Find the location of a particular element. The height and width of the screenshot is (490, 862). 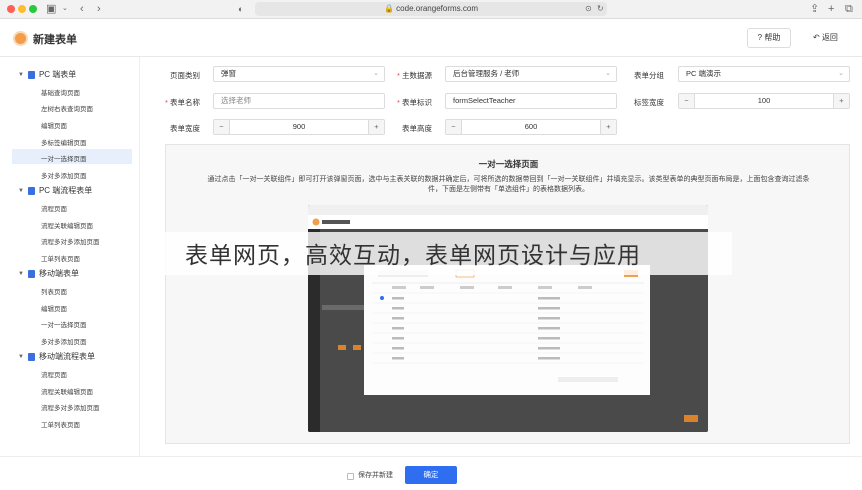

label-width-value: 100 is located at coordinates (764, 101).